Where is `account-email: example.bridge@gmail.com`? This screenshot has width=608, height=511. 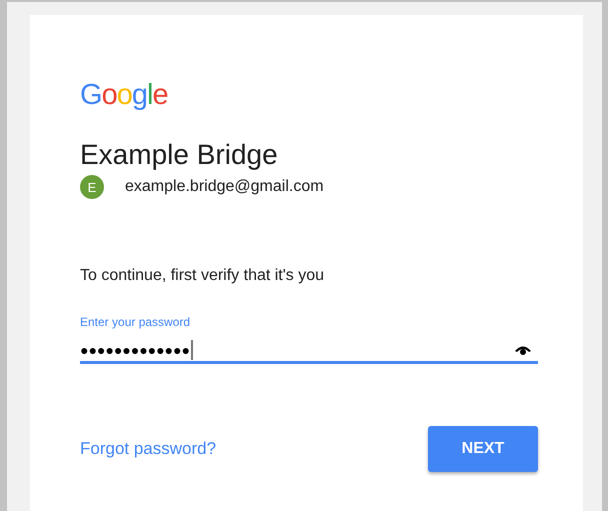
account-email: example.bridge@gmail.com is located at coordinates (224, 187).